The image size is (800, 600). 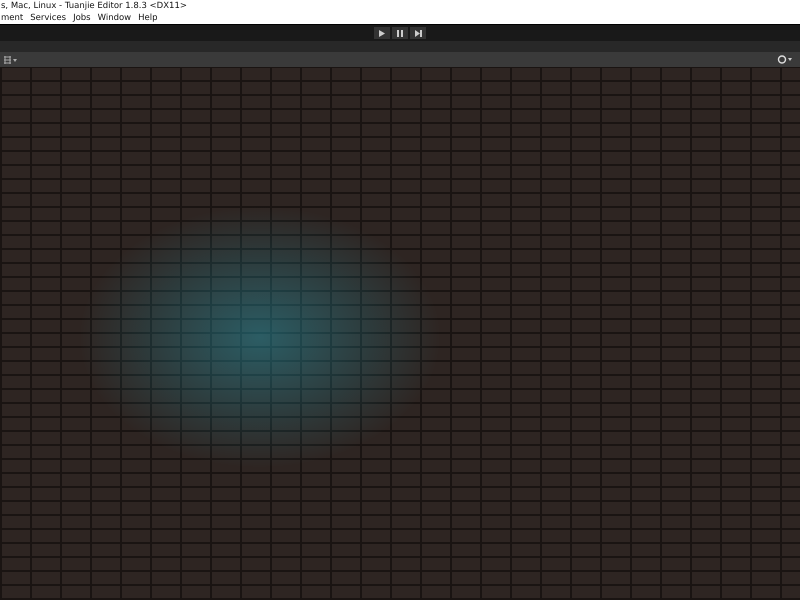 What do you see at coordinates (785, 59) in the screenshot?
I see `circle-icon` at bounding box center [785, 59].